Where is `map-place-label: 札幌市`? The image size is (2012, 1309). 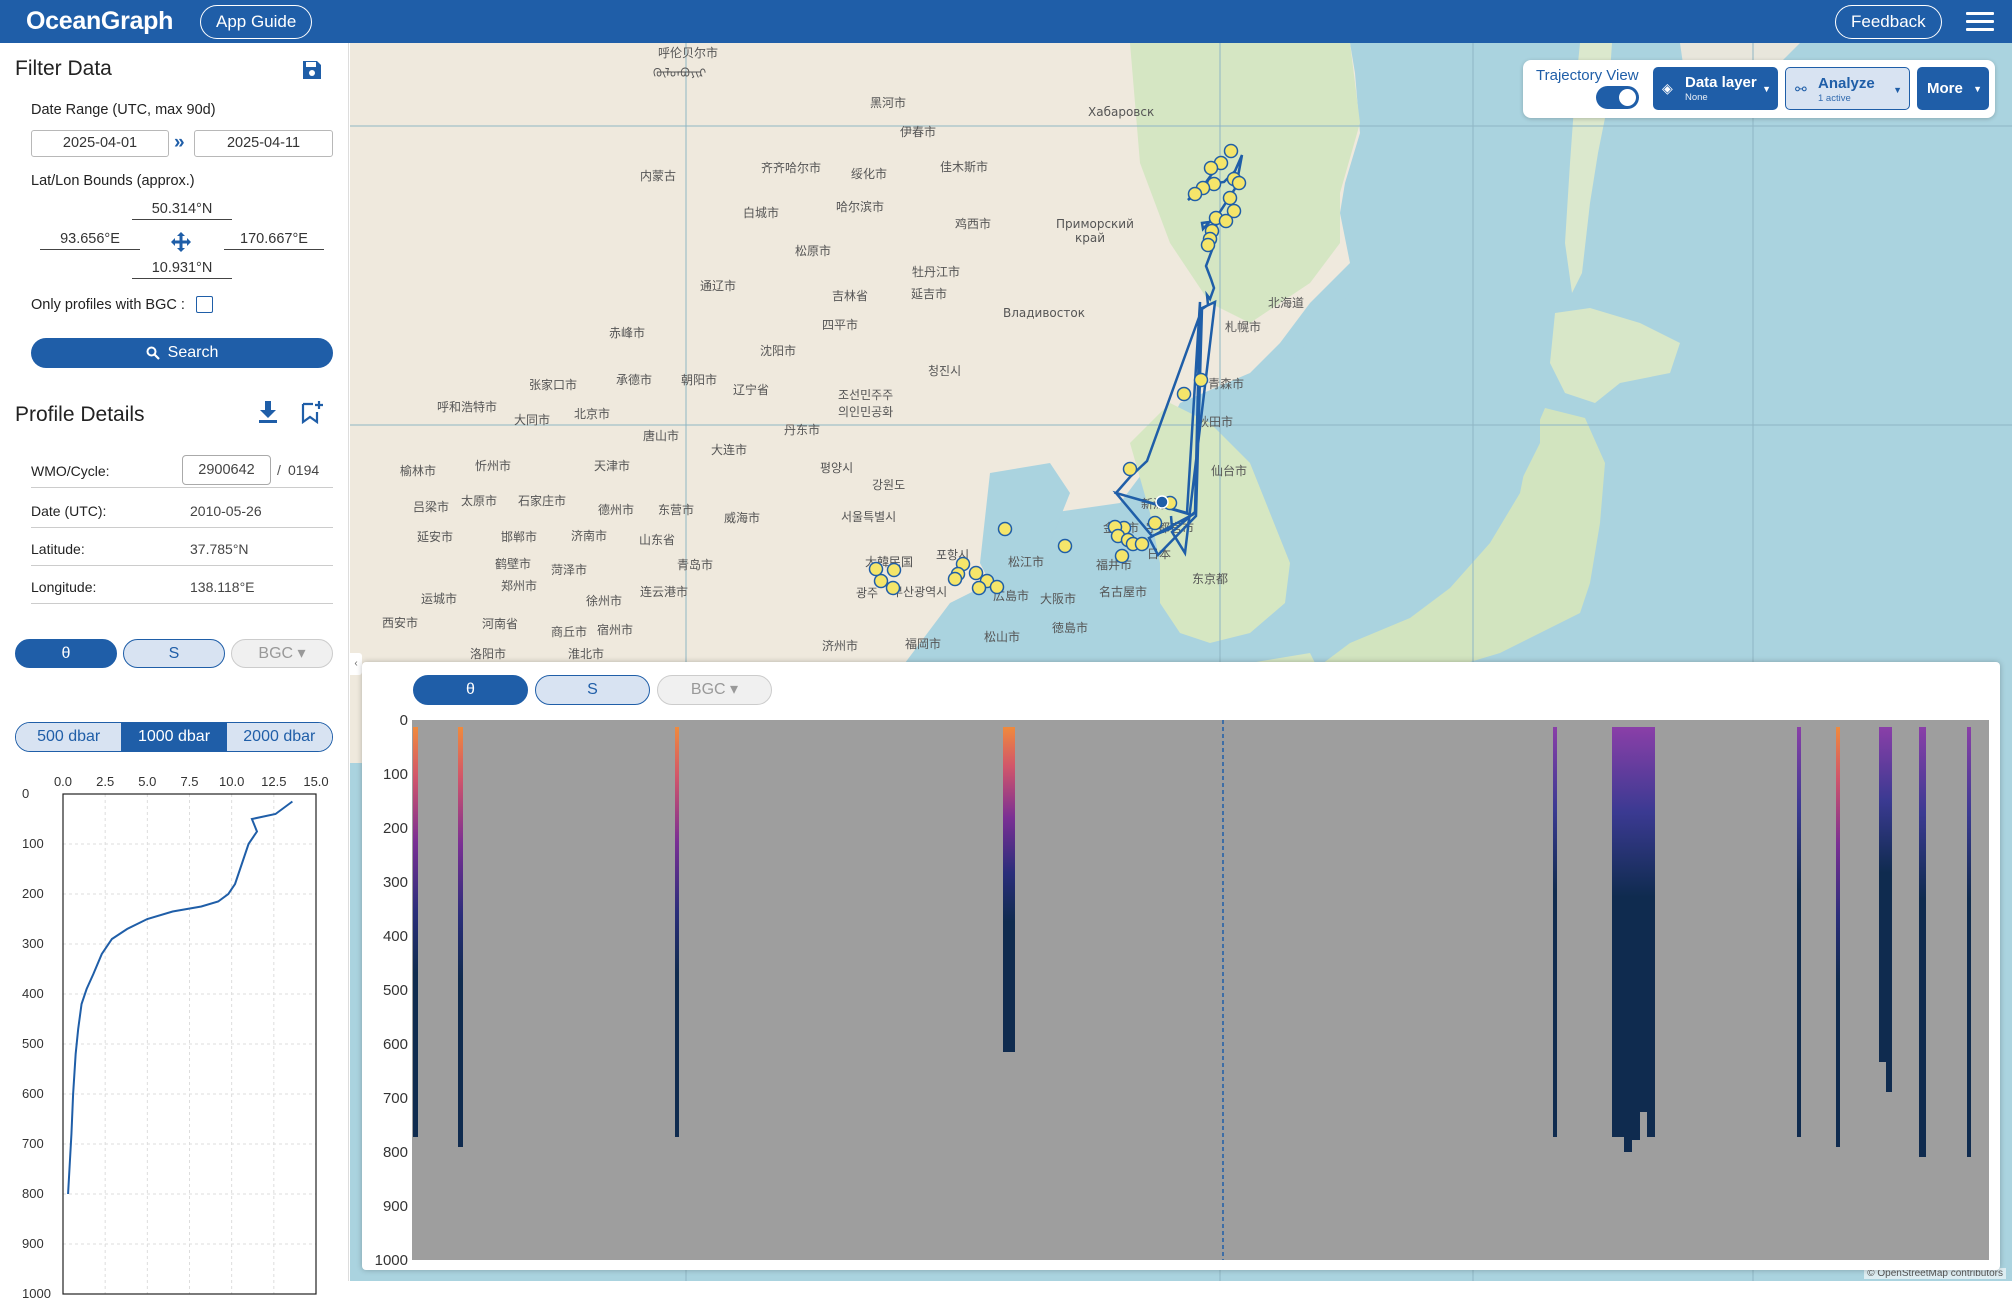 map-place-label: 札幌市 is located at coordinates (1243, 326).